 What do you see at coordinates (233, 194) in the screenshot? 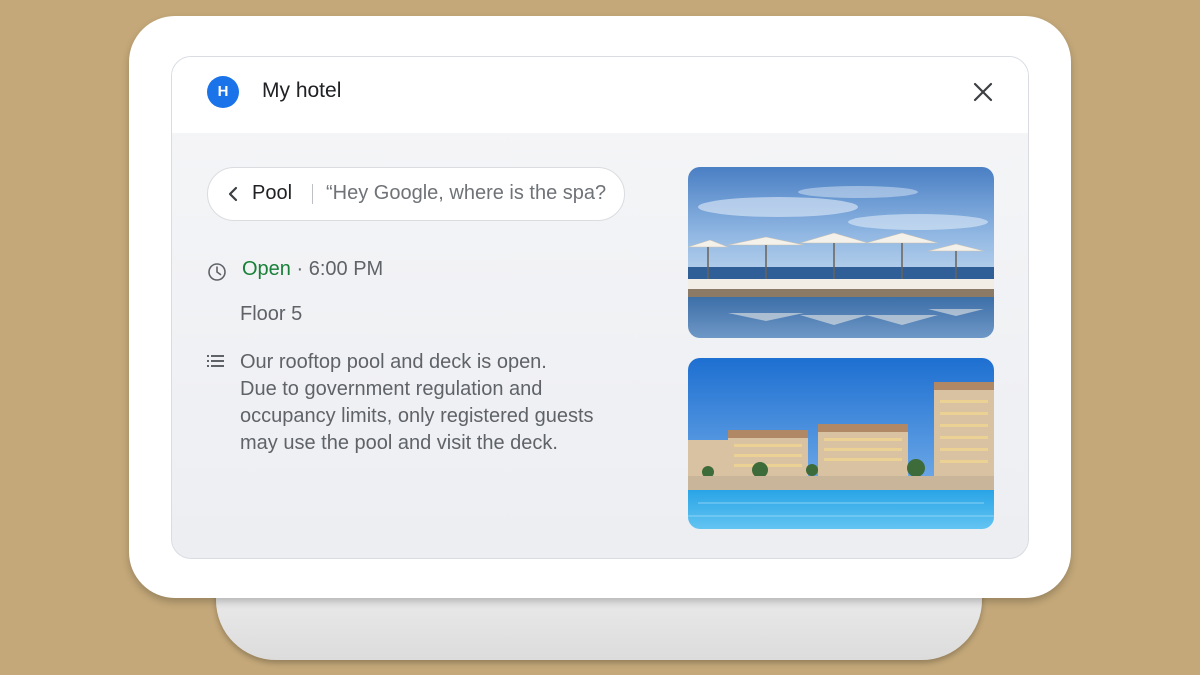
I see `chevron-left-icon` at bounding box center [233, 194].